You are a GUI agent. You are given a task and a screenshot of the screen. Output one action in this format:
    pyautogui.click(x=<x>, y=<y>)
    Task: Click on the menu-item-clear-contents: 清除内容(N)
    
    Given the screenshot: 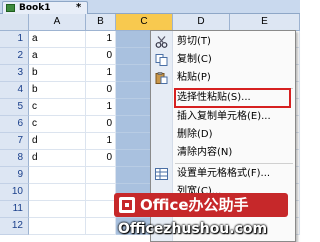 What is the action you would take?
    pyautogui.click(x=223, y=153)
    